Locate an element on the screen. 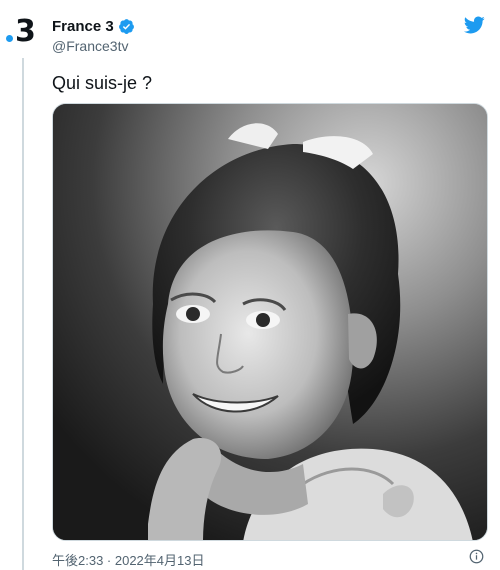 The image size is (500, 570). name-row: France 3 is located at coordinates (93, 26).